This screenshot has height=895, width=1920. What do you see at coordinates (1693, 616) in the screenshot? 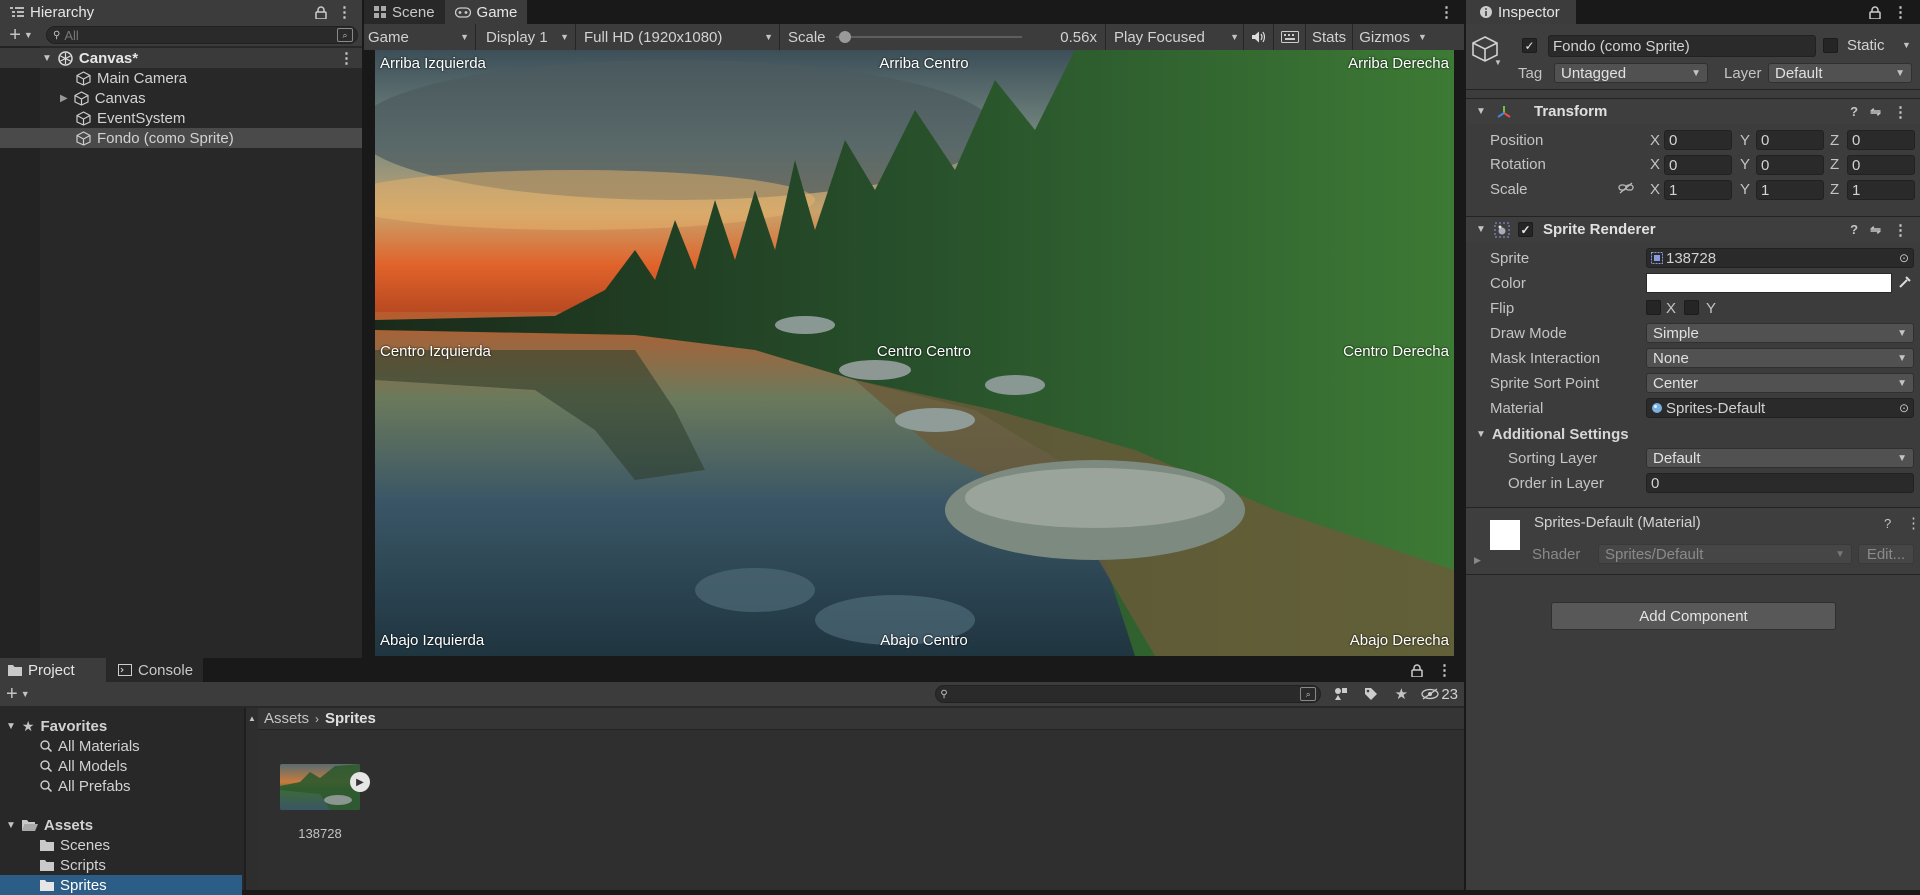
I see `add-component-button: Add Component` at bounding box center [1693, 616].